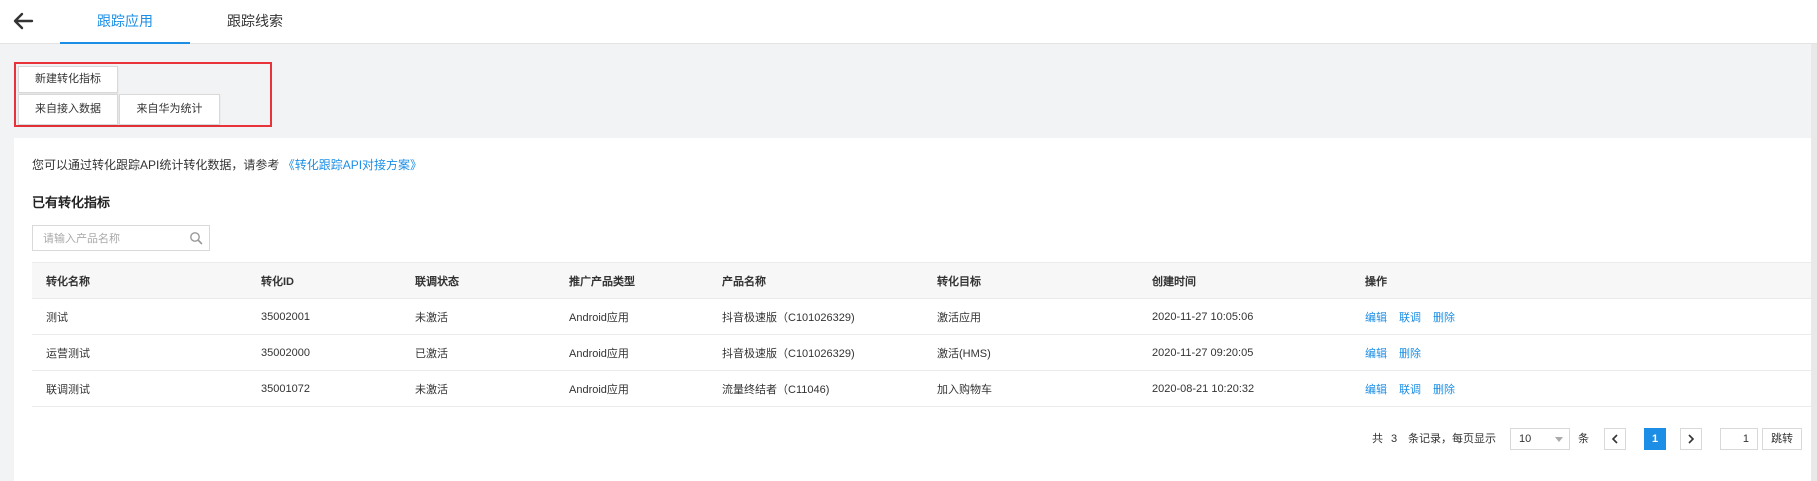 The height and width of the screenshot is (481, 1817). Describe the element at coordinates (1030, 388) in the screenshot. I see `cell-target: 加入购物车` at that location.